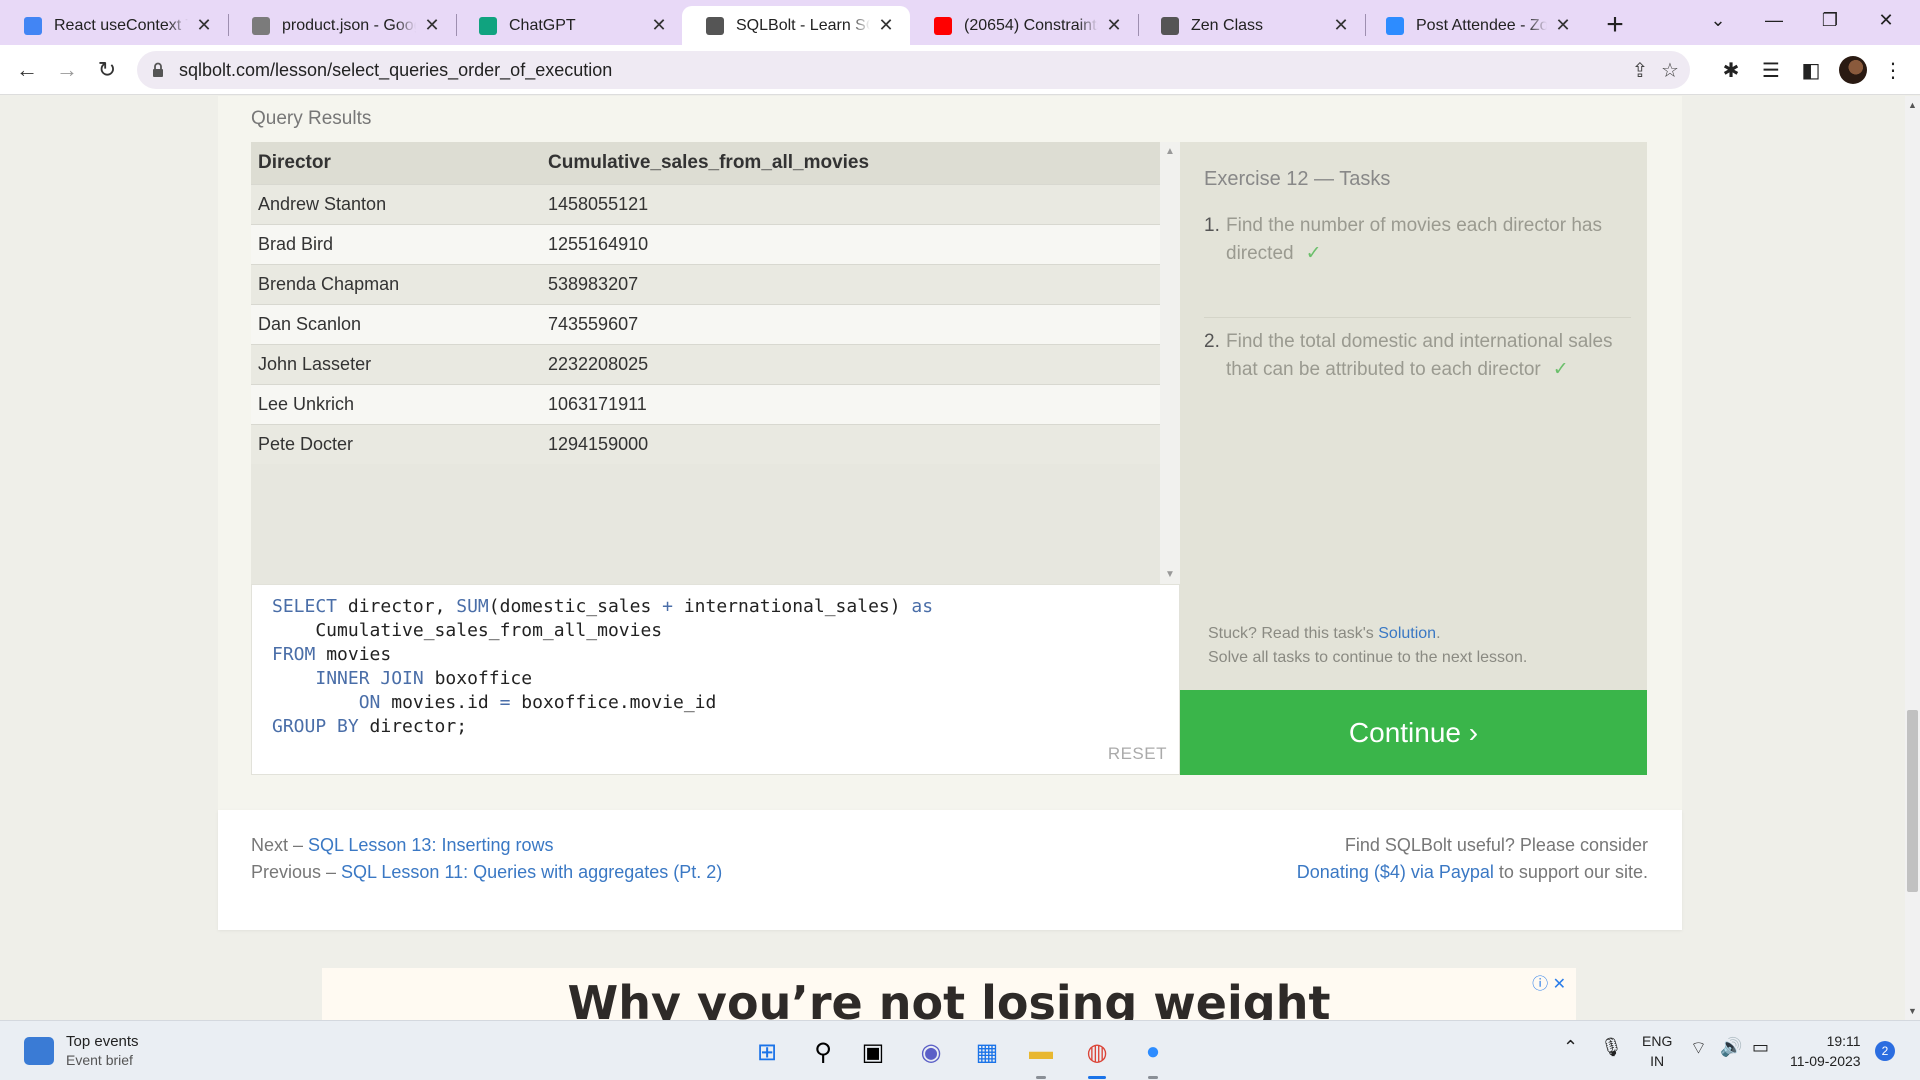  What do you see at coordinates (792, 606) in the screenshot?
I see `sql-text: international_sales)` at bounding box center [792, 606].